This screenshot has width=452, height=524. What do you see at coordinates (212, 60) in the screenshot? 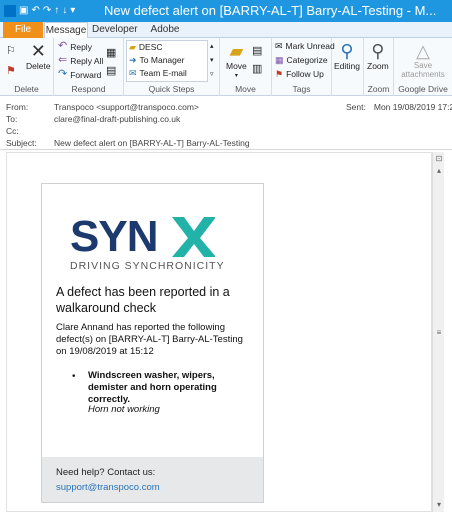
I see `quick-steps-scroll-down: ▾` at bounding box center [212, 60].